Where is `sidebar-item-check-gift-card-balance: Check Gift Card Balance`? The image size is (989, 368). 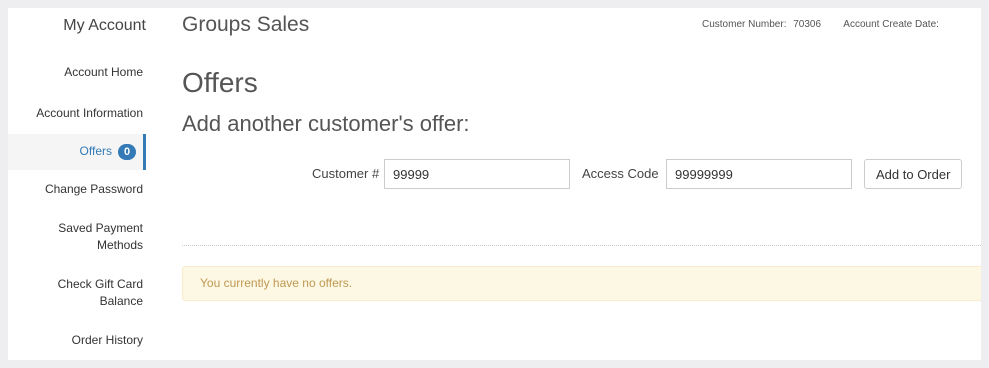 sidebar-item-check-gift-card-balance: Check Gift Card Balance is located at coordinates (100, 293).